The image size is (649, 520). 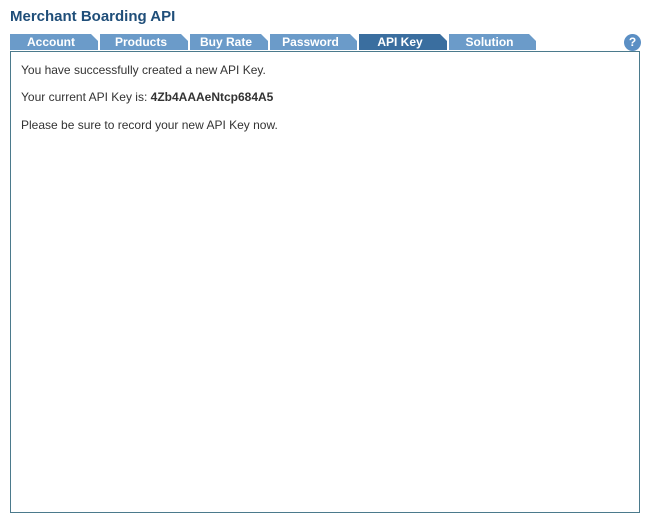 I want to click on tab-api-key: API Key, so click(x=403, y=42).